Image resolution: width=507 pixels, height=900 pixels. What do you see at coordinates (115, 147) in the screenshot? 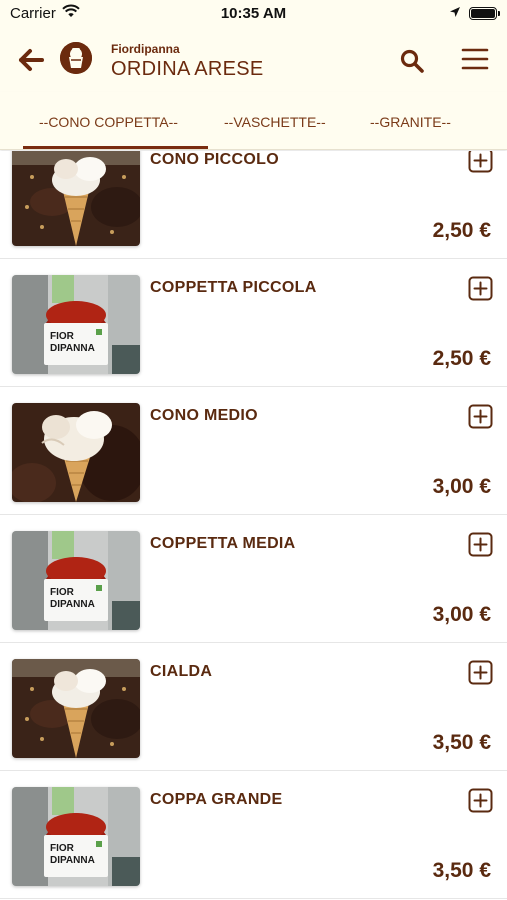
I see `active-tab-indicator` at bounding box center [115, 147].